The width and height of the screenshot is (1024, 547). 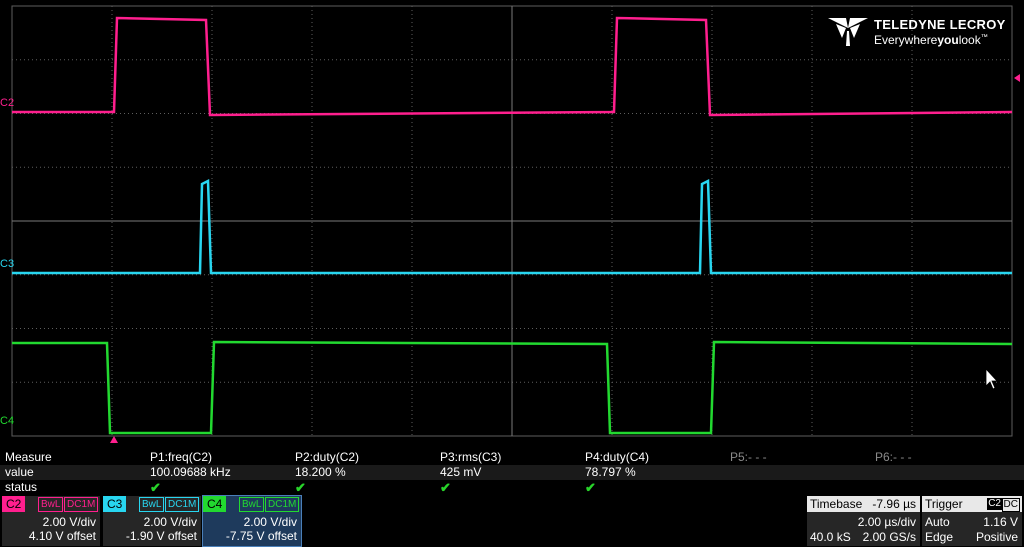 What do you see at coordinates (994, 504) in the screenshot?
I see `trigger-source: C2` at bounding box center [994, 504].